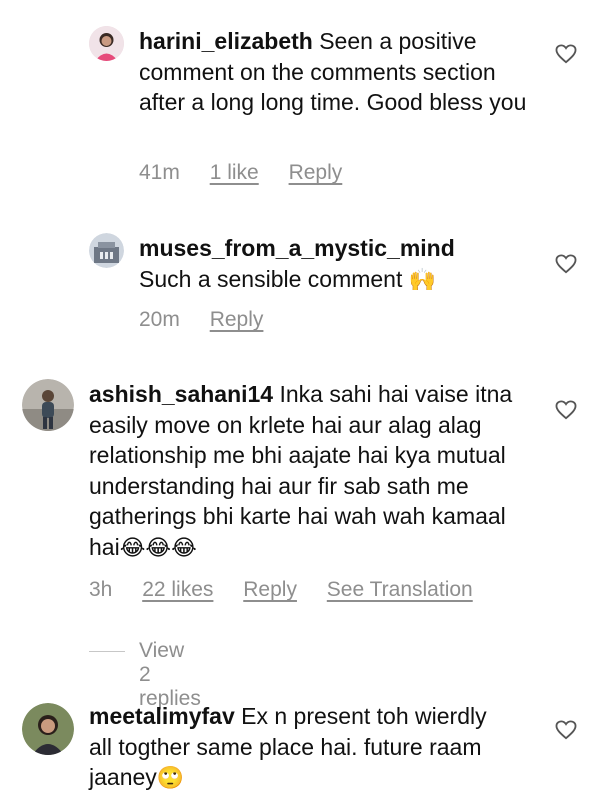  I want to click on comment-meta: 20m Reply, so click(213, 320).